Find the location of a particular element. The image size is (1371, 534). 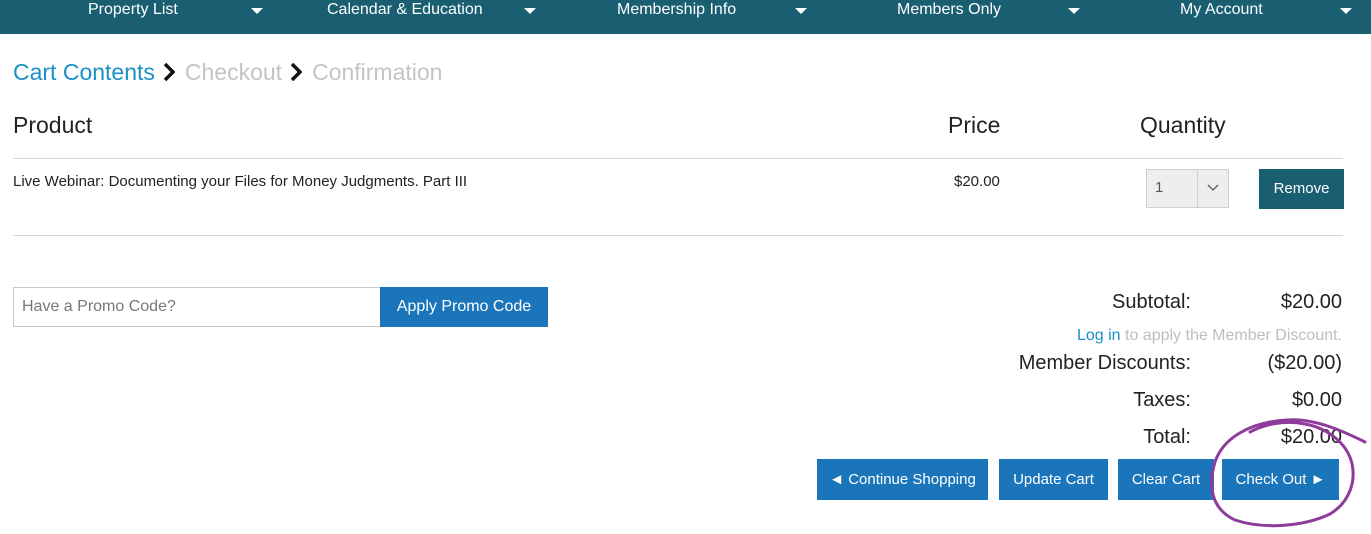

member-discounts-label: Member Discounts: is located at coordinates (1104, 363).